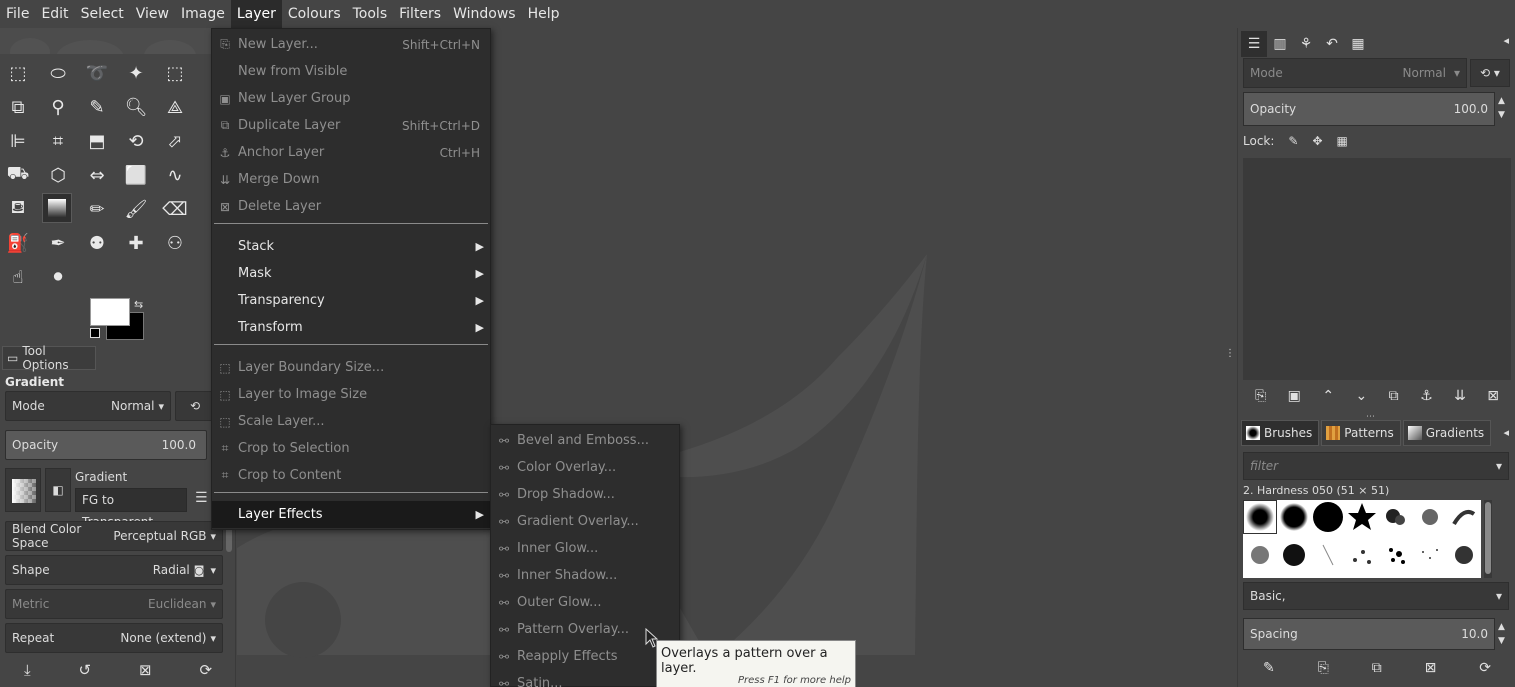 This screenshot has height=687, width=1515. What do you see at coordinates (1490, 73) in the screenshot?
I see `layer-mode-reset-button: ⟲ ▾` at bounding box center [1490, 73].